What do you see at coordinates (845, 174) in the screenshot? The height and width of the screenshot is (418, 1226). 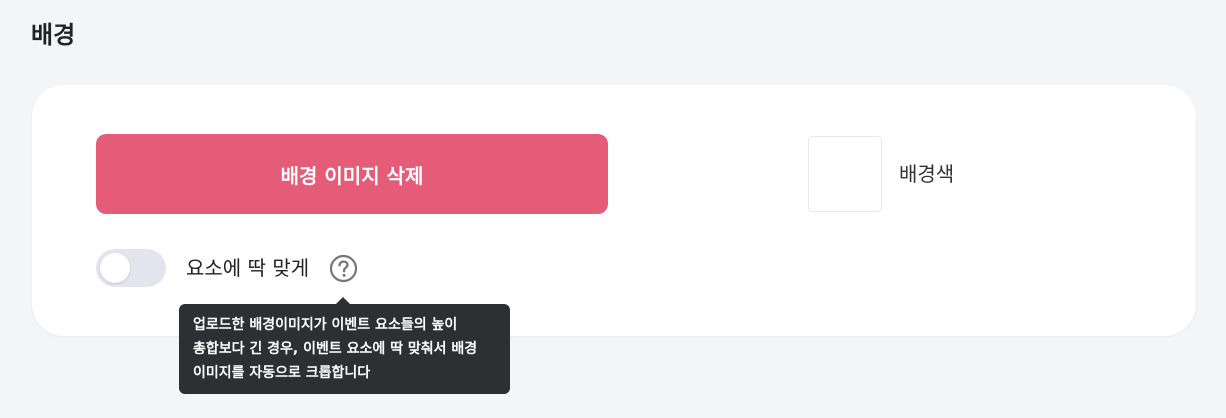 I see `background-color-swatch` at bounding box center [845, 174].